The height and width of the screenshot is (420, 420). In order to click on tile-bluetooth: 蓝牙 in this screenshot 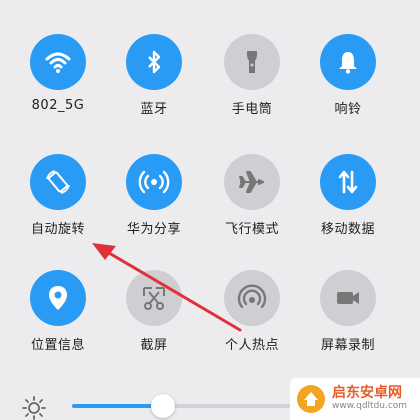, I will do `click(154, 75)`.